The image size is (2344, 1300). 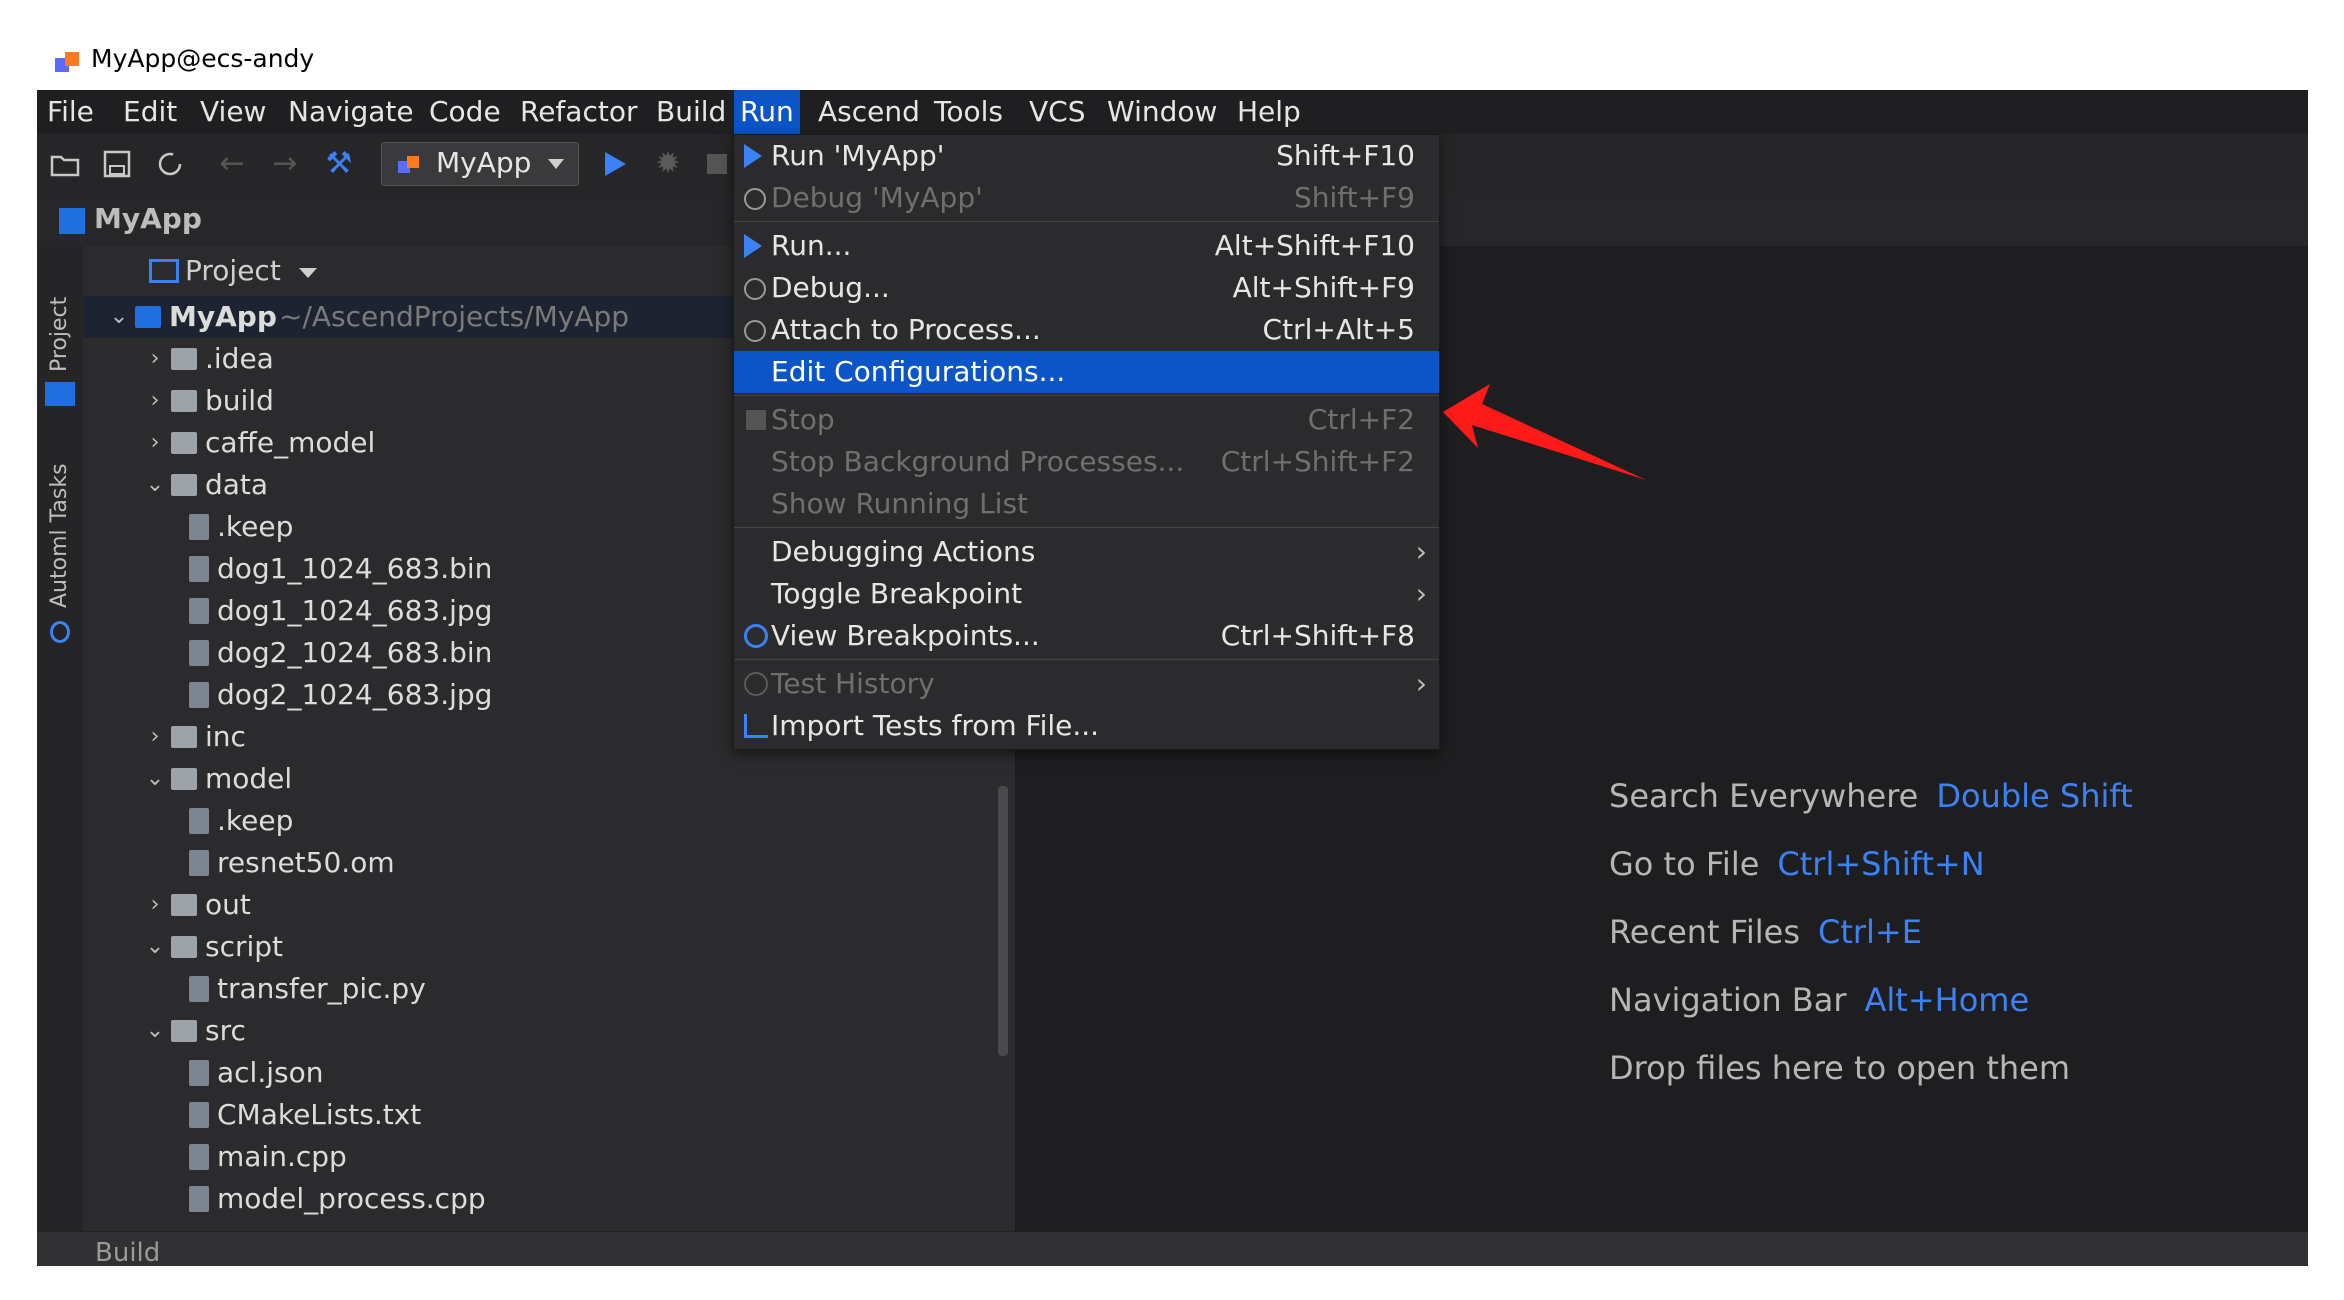 I want to click on menu-run: Run, so click(x=767, y=112).